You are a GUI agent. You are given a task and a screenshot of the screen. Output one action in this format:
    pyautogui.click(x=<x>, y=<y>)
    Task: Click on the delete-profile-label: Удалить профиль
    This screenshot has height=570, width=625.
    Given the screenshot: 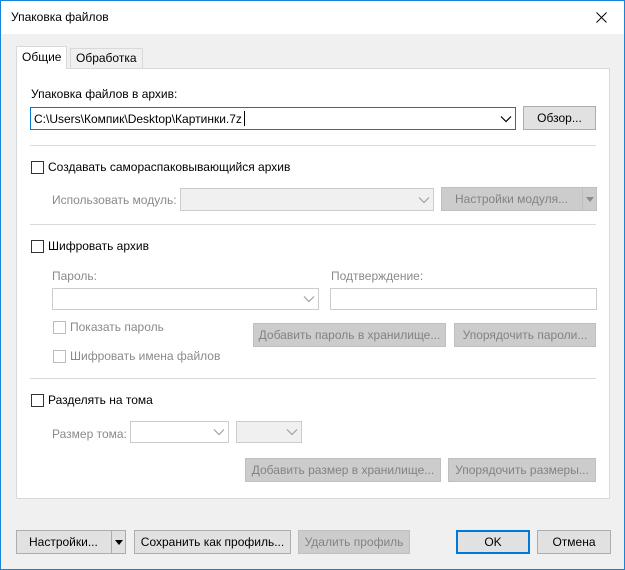 What is the action you would take?
    pyautogui.click(x=354, y=542)
    